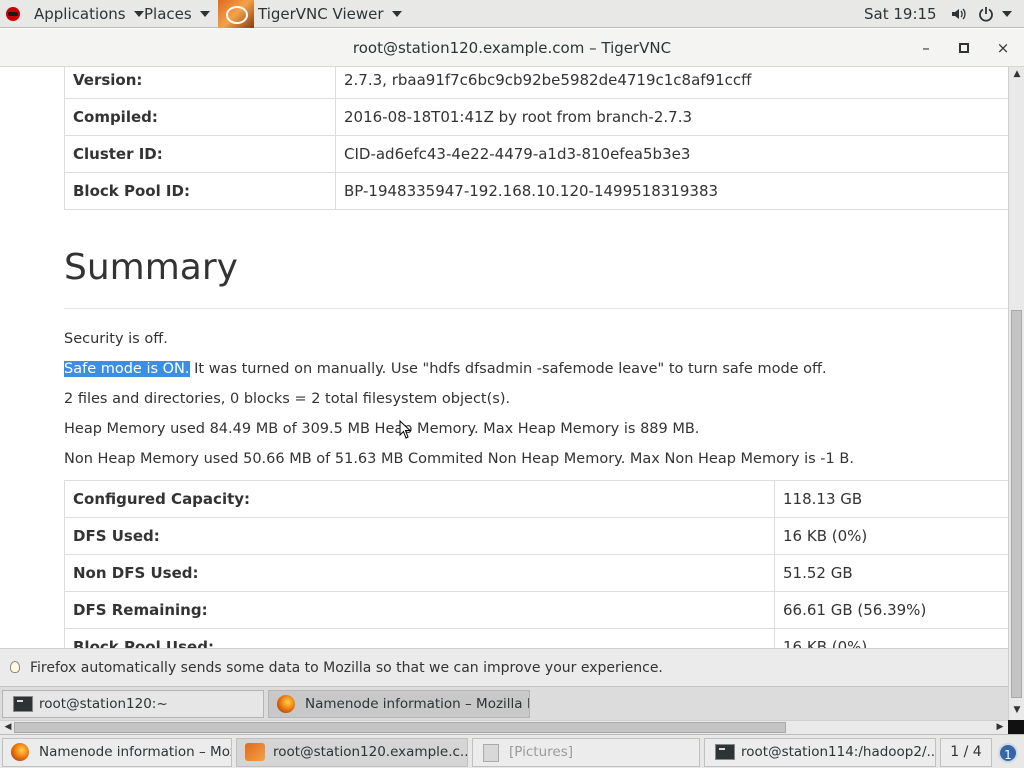 The width and height of the screenshot is (1024, 768). I want to click on active-app-menu: TigerVNC Viewer, so click(310, 14).